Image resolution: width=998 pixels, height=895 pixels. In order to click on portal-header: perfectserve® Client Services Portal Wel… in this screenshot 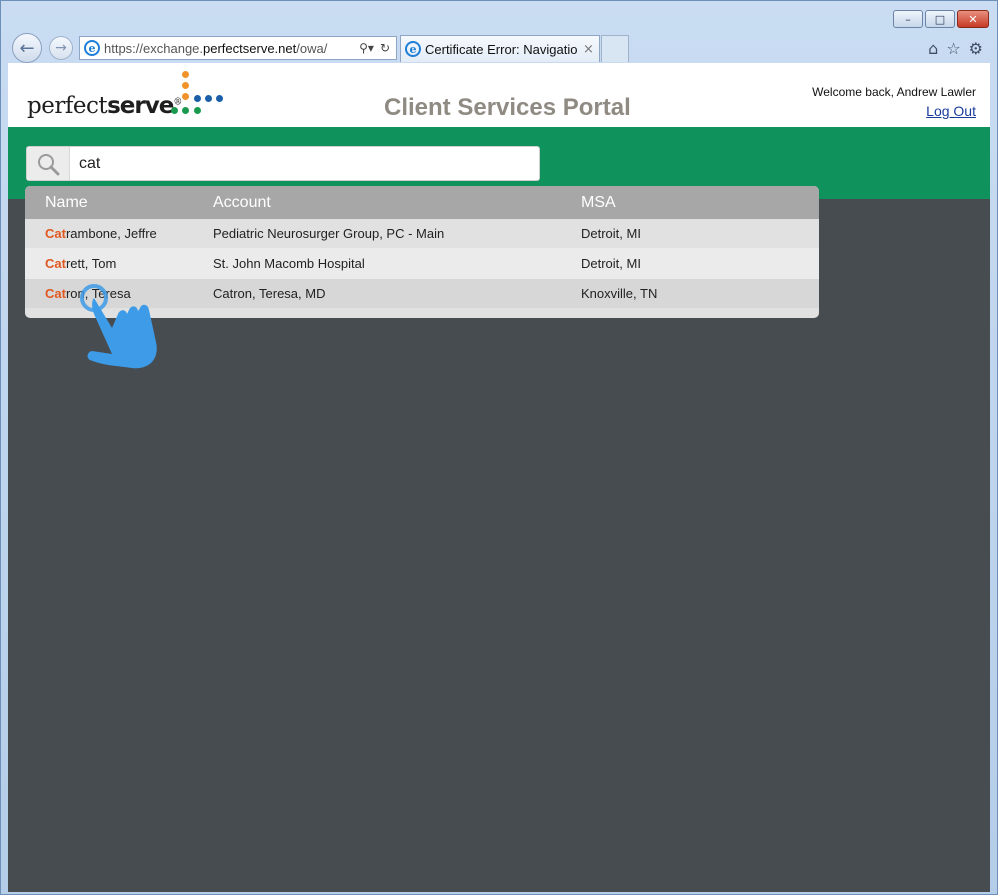, I will do `click(499, 95)`.